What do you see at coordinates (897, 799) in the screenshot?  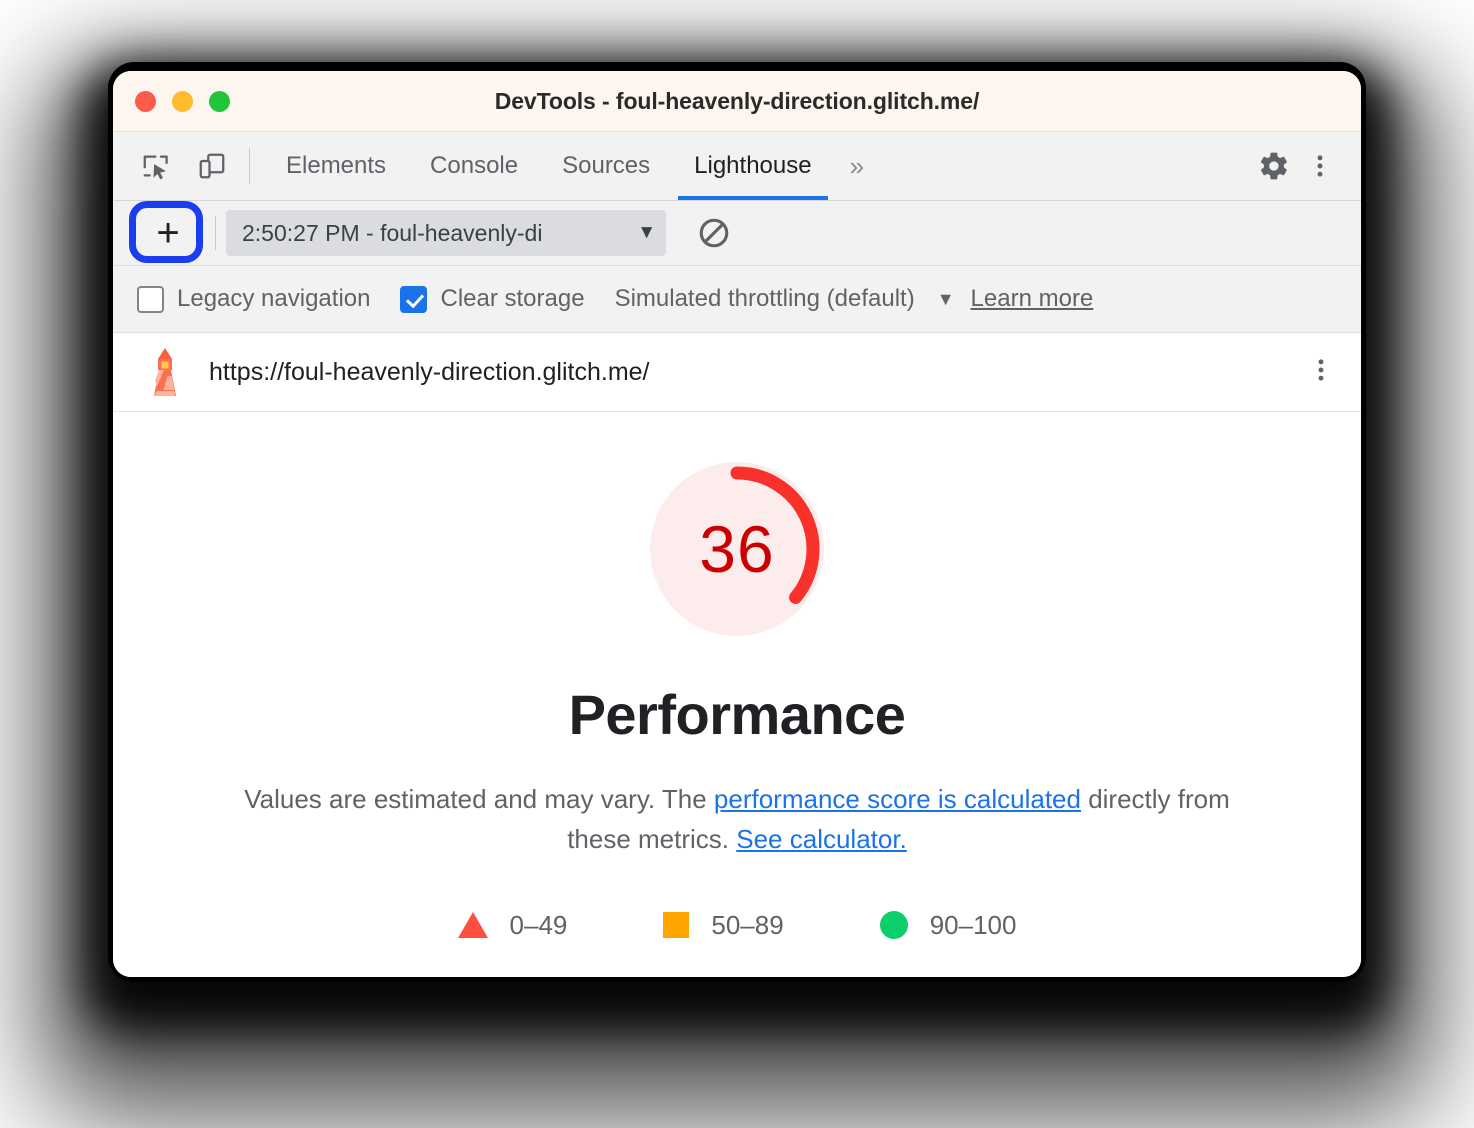 I see `performance-score-calculated-link: performance score is calculated` at bounding box center [897, 799].